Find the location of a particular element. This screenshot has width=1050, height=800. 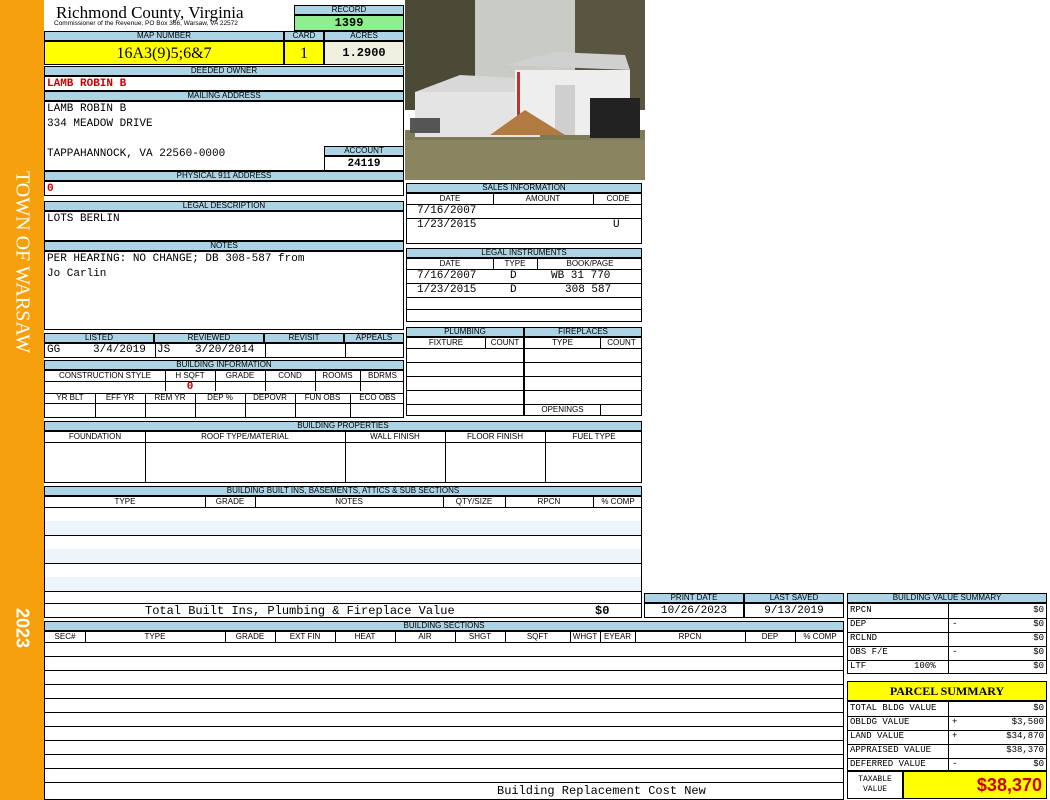

town-name: TOWN OF WARSAW is located at coordinates (22, 262).